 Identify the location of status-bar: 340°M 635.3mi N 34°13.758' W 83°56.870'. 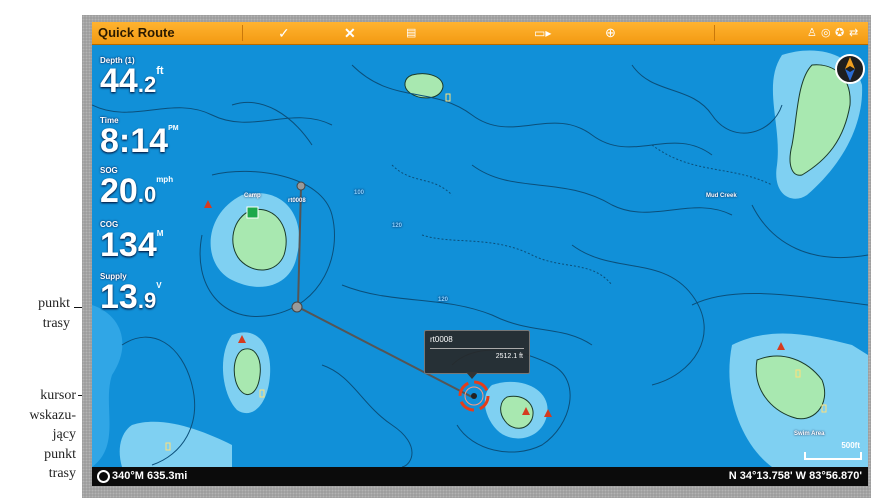
(480, 476).